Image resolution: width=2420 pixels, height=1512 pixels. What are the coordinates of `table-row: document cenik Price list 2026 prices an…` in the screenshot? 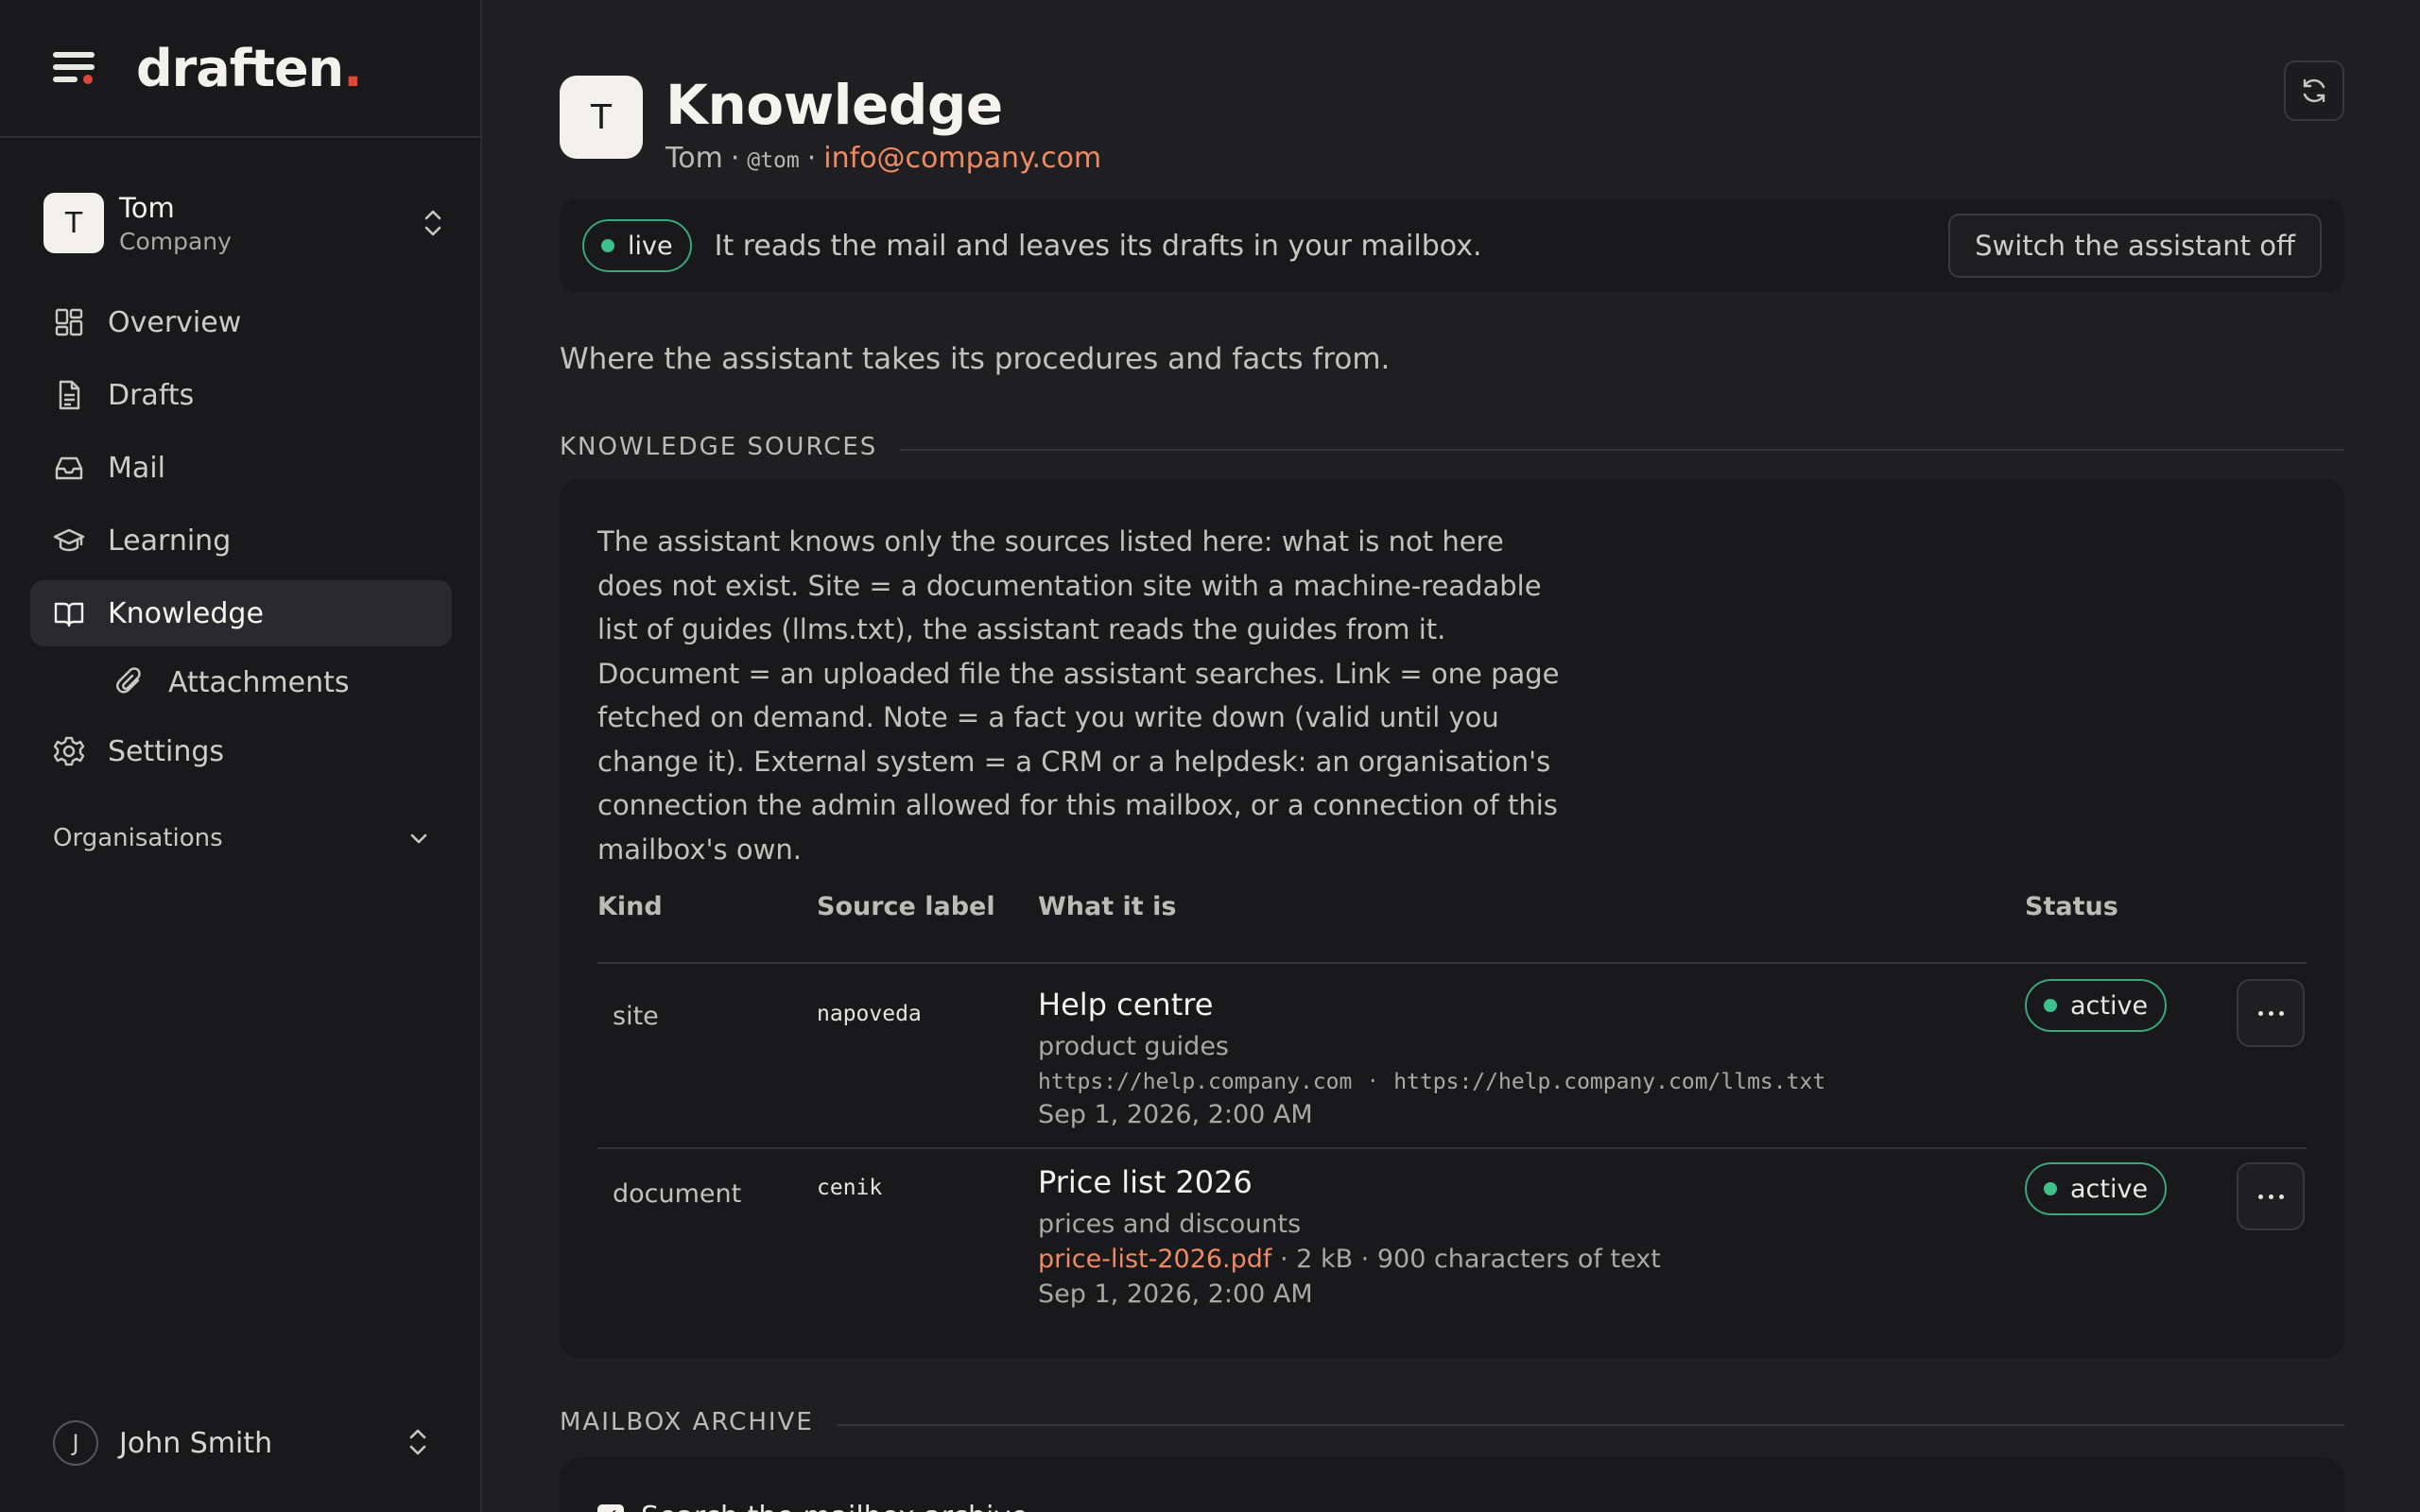 It's located at (1452, 1240).